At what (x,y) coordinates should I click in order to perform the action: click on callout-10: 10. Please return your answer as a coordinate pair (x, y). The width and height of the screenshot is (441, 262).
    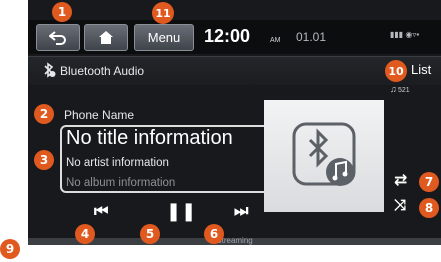
    Looking at the image, I should click on (396, 71).